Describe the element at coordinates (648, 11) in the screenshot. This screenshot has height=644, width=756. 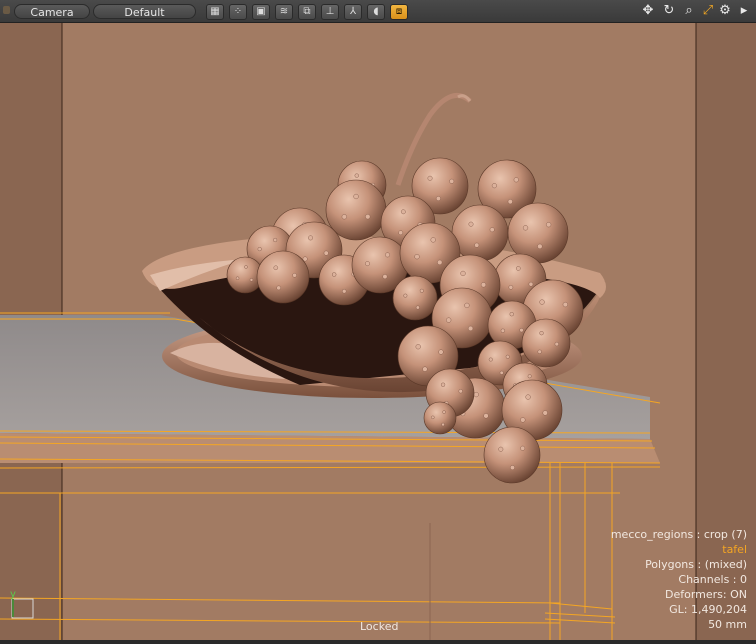
I see `pan-icon: ✥` at that location.